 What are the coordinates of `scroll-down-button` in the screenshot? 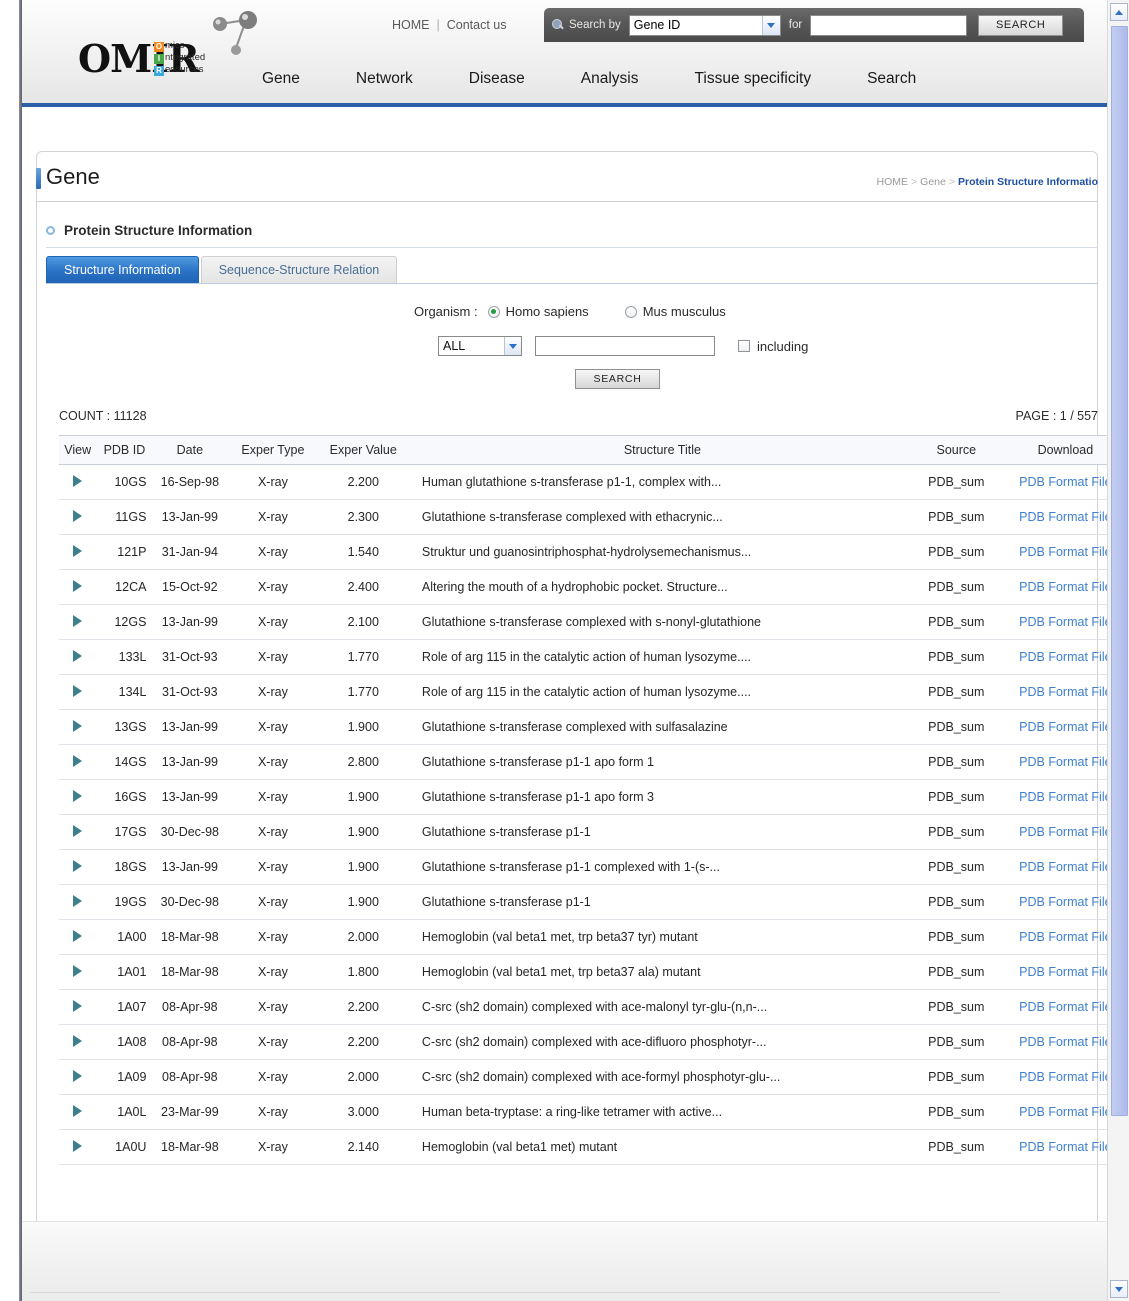 It's located at (1119, 1289).